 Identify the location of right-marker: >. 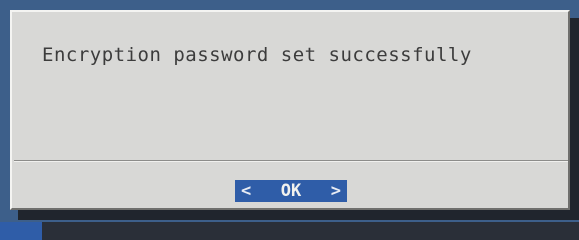
(335, 191).